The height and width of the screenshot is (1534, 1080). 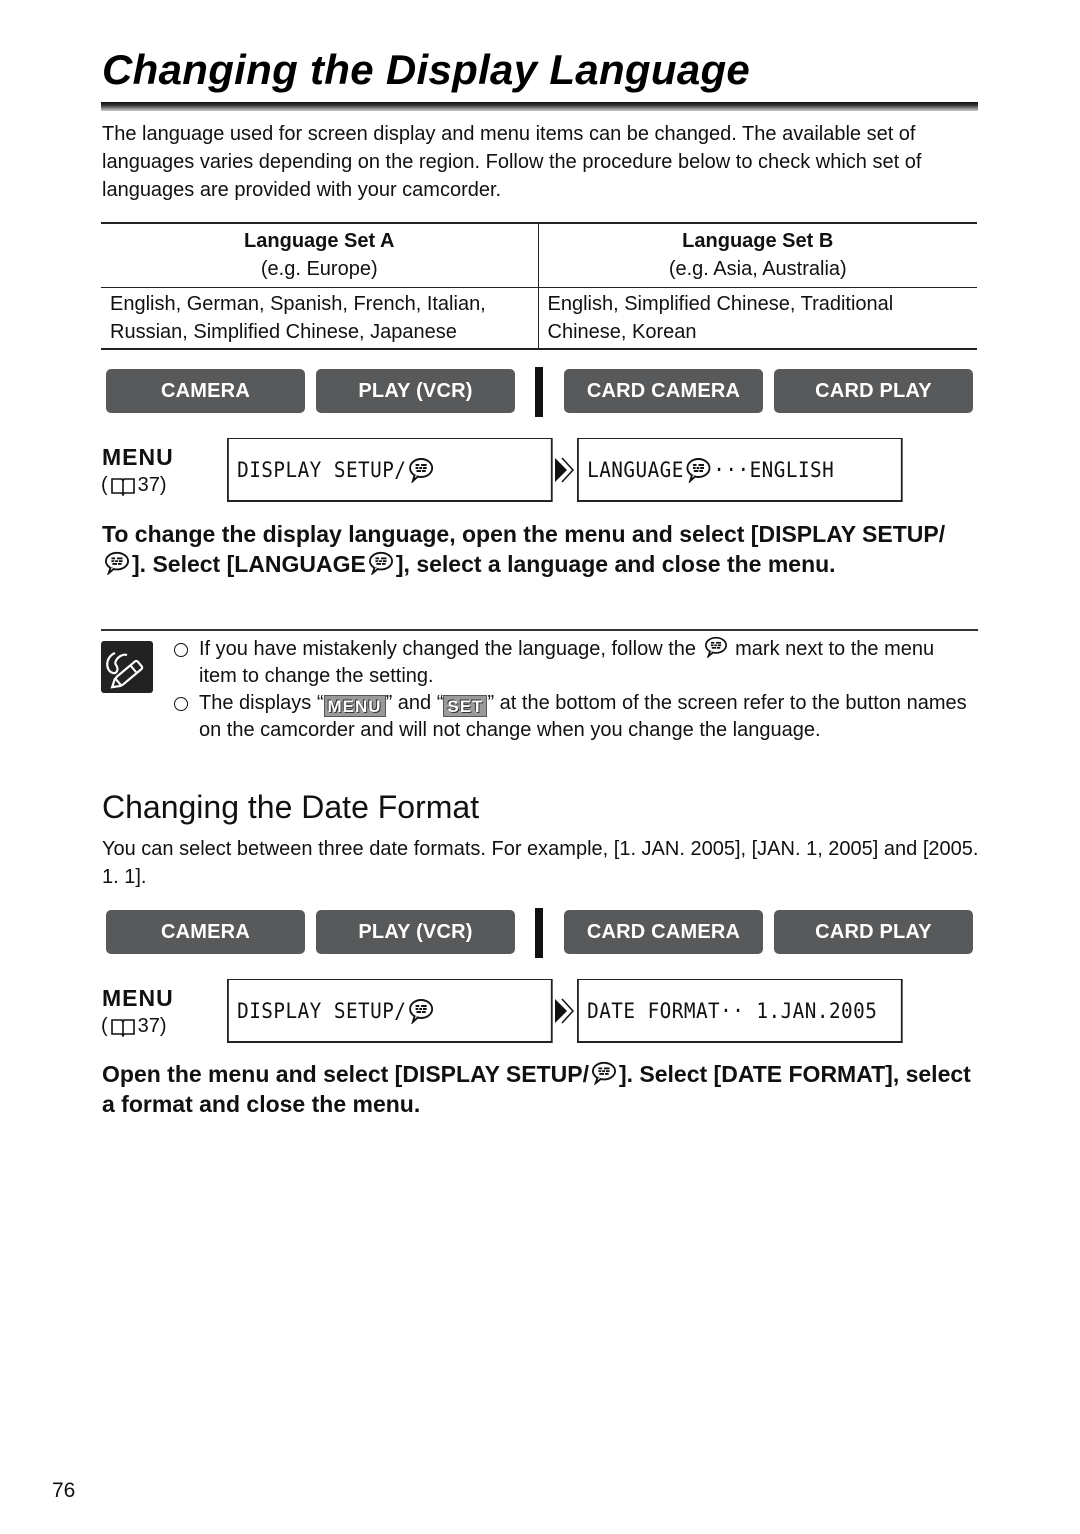 I want to click on column-subtitle: (e.g. Asia, Australia), so click(x=757, y=269).